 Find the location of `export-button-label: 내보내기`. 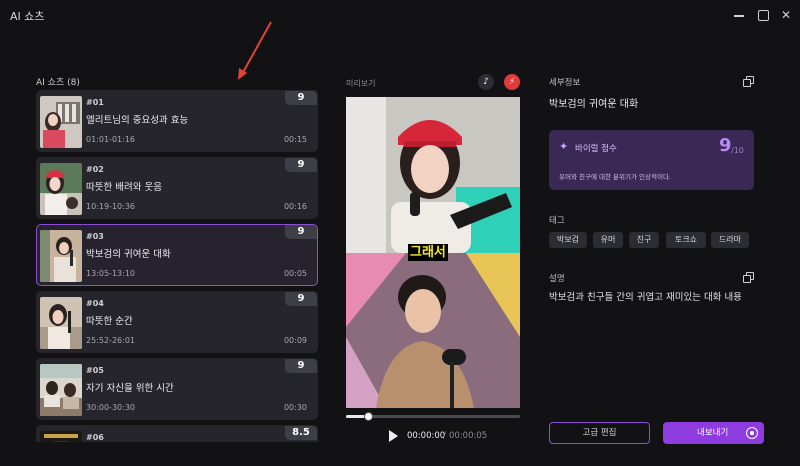

export-button-label: 내보내기 is located at coordinates (713, 433).